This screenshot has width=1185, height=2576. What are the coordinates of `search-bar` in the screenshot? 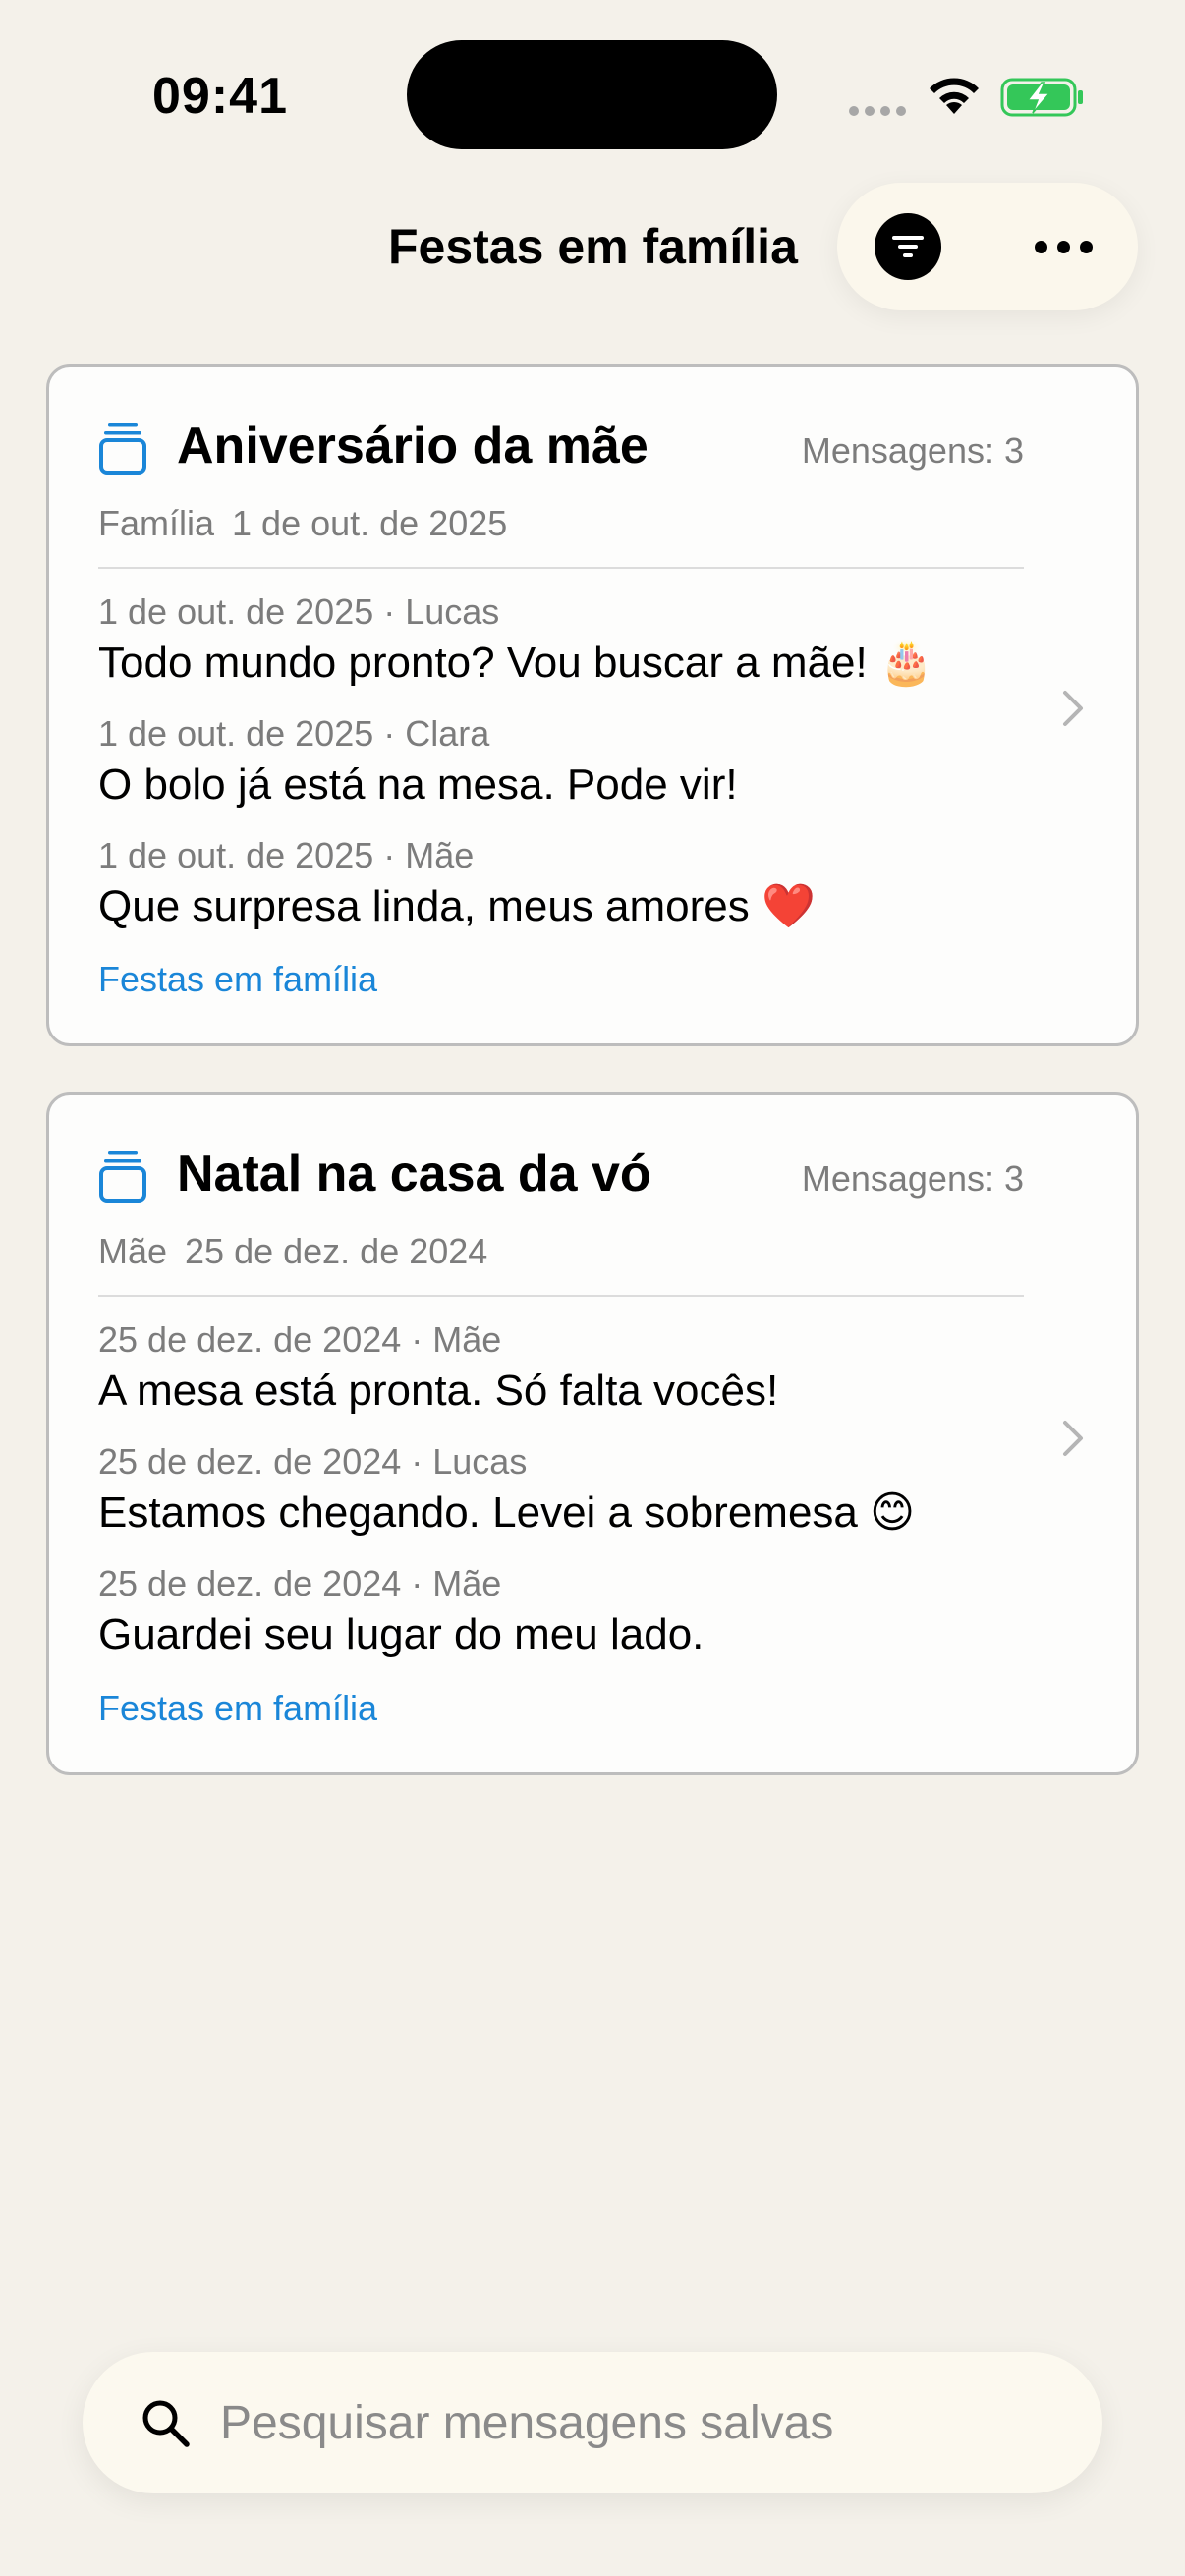 It's located at (592, 2422).